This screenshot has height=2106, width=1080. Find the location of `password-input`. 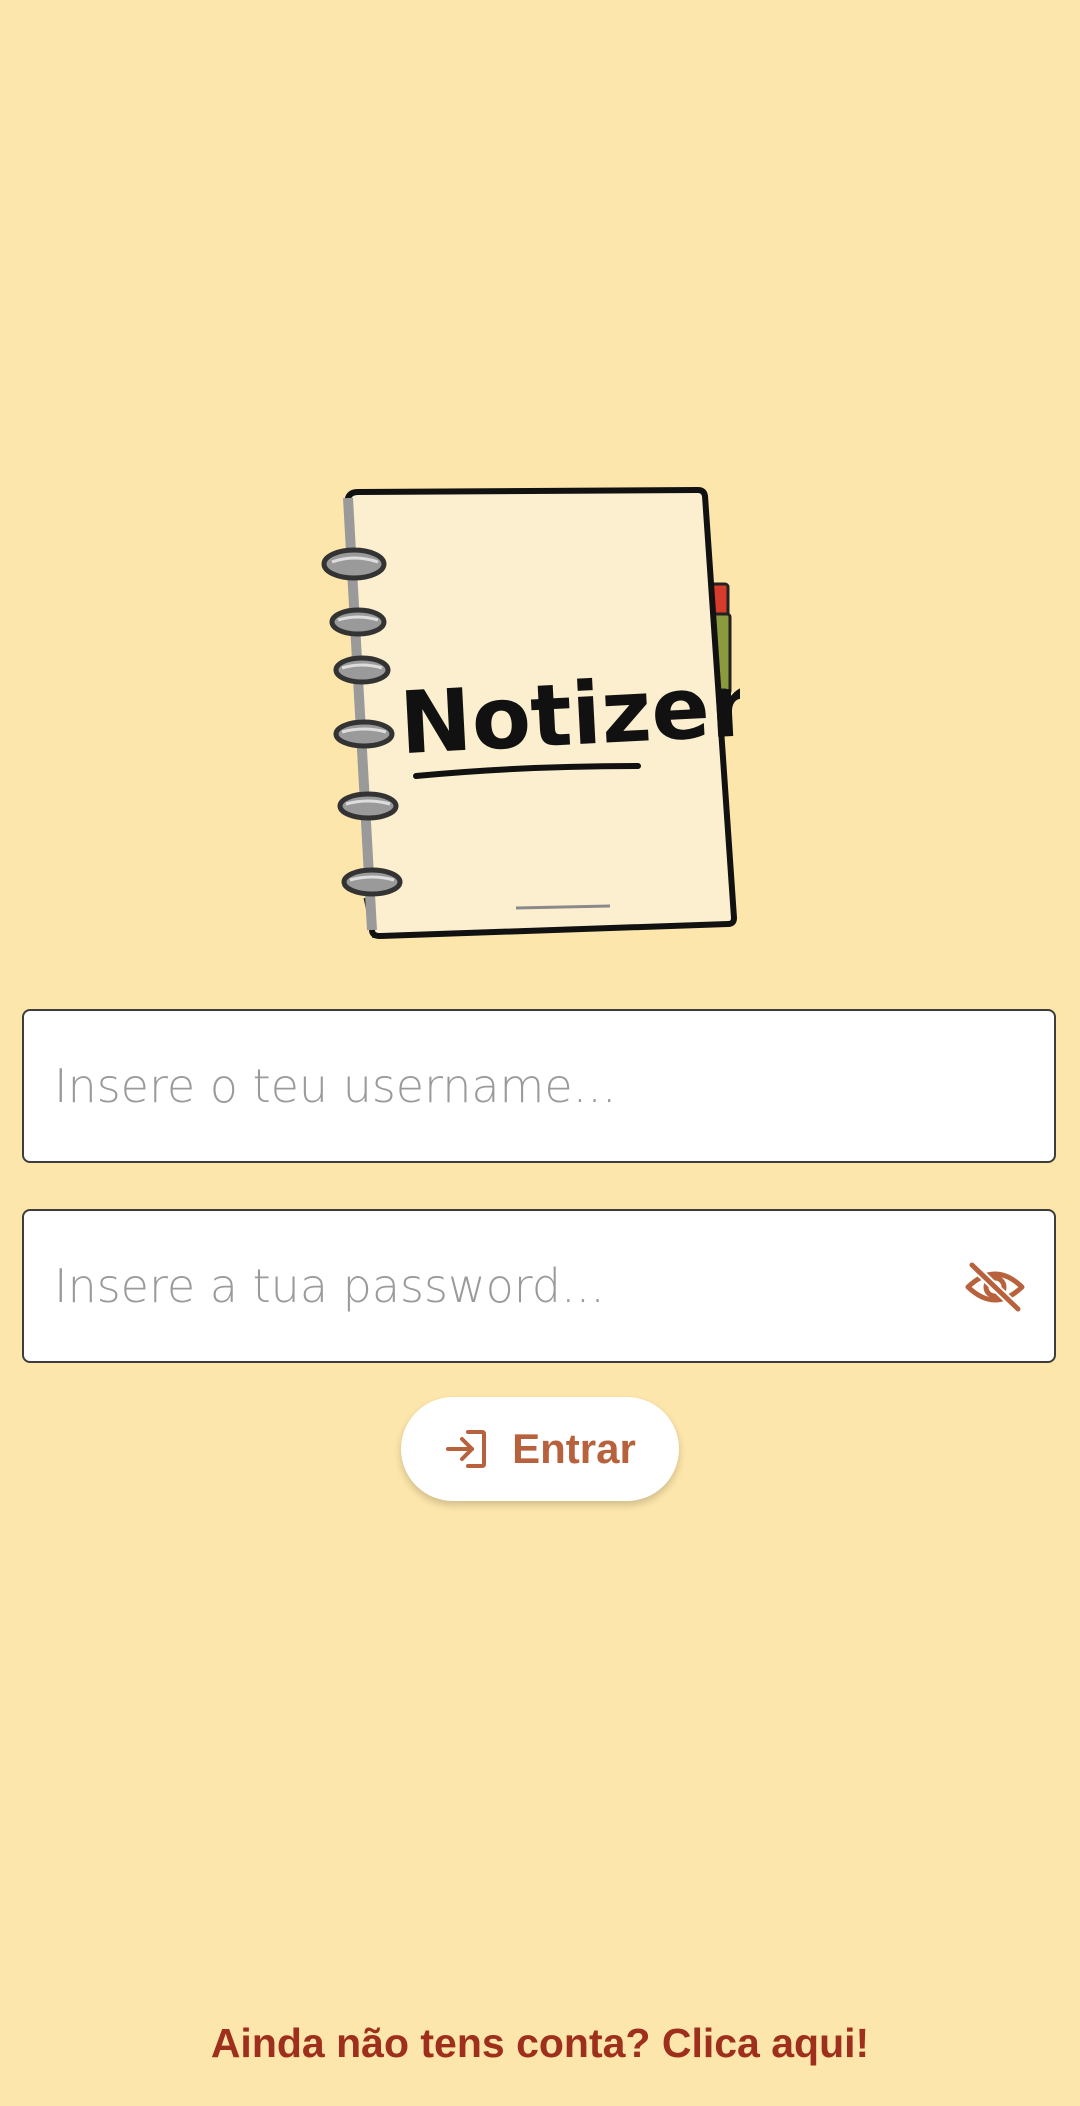

password-input is located at coordinates (494, 1286).